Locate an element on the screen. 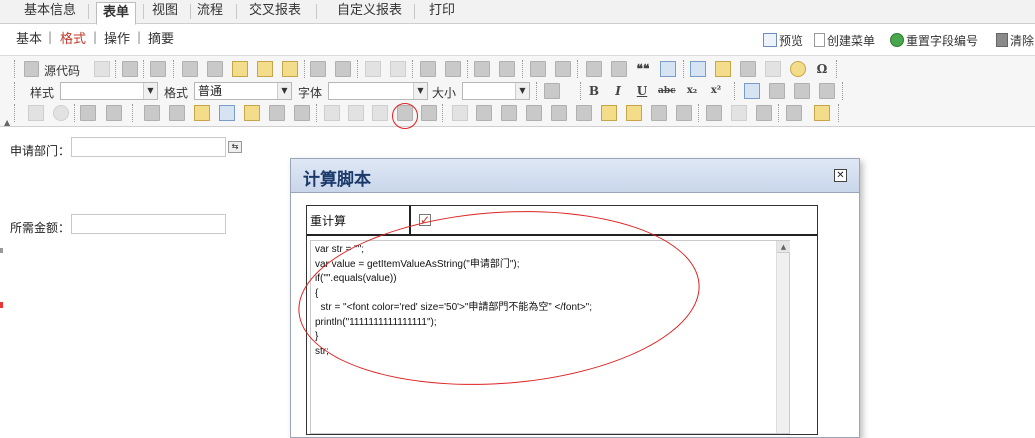 The width and height of the screenshot is (1035, 438). activity-field-icon is located at coordinates (684, 113).